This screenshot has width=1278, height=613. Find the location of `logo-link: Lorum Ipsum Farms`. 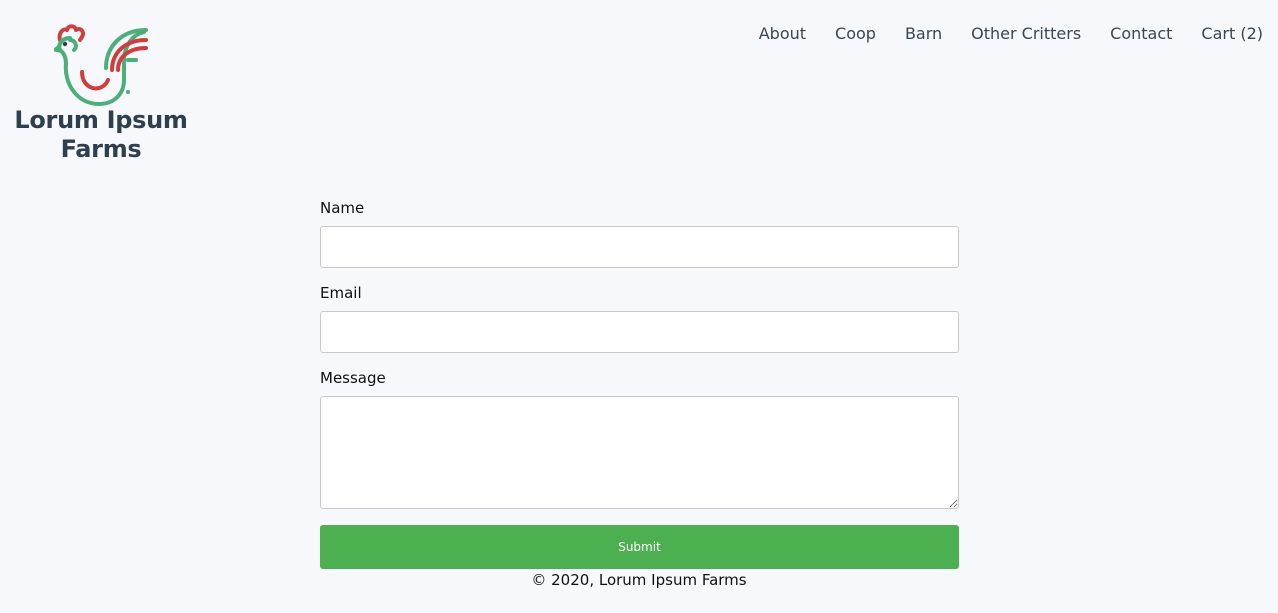

logo-link: Lorum Ipsum Farms is located at coordinates (101, 94).